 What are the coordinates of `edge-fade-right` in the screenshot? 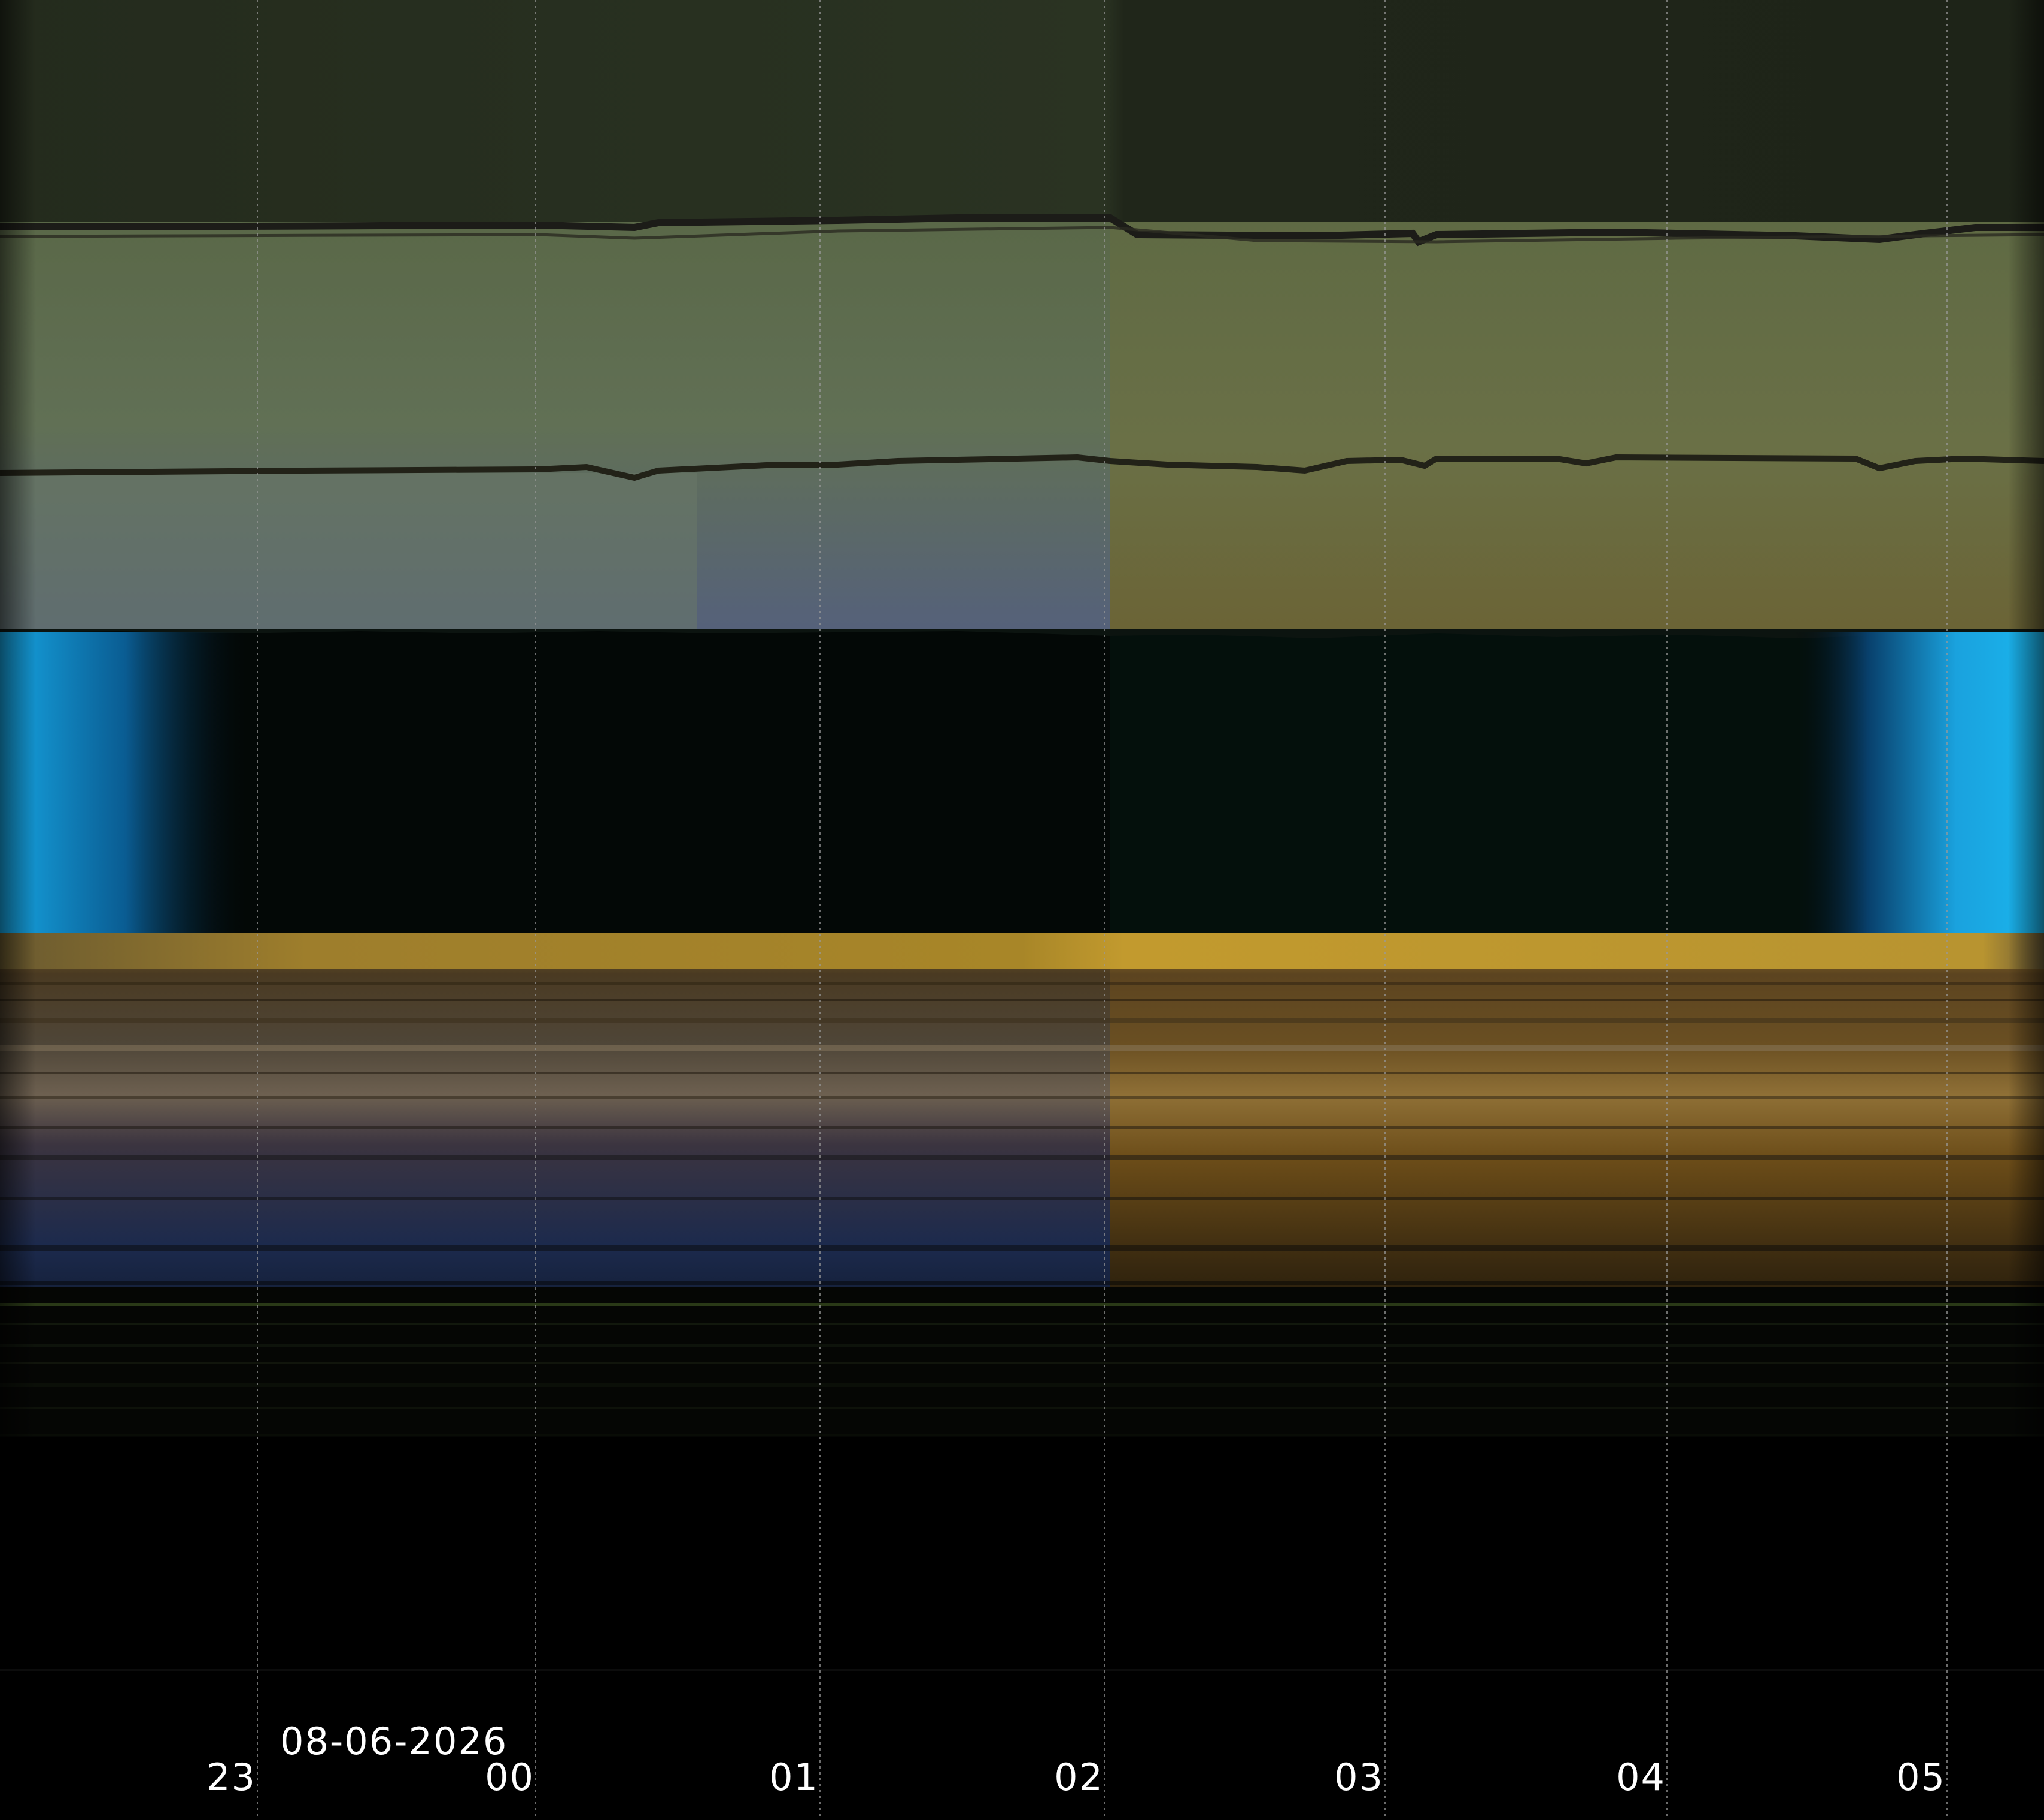 It's located at (2026, 724).